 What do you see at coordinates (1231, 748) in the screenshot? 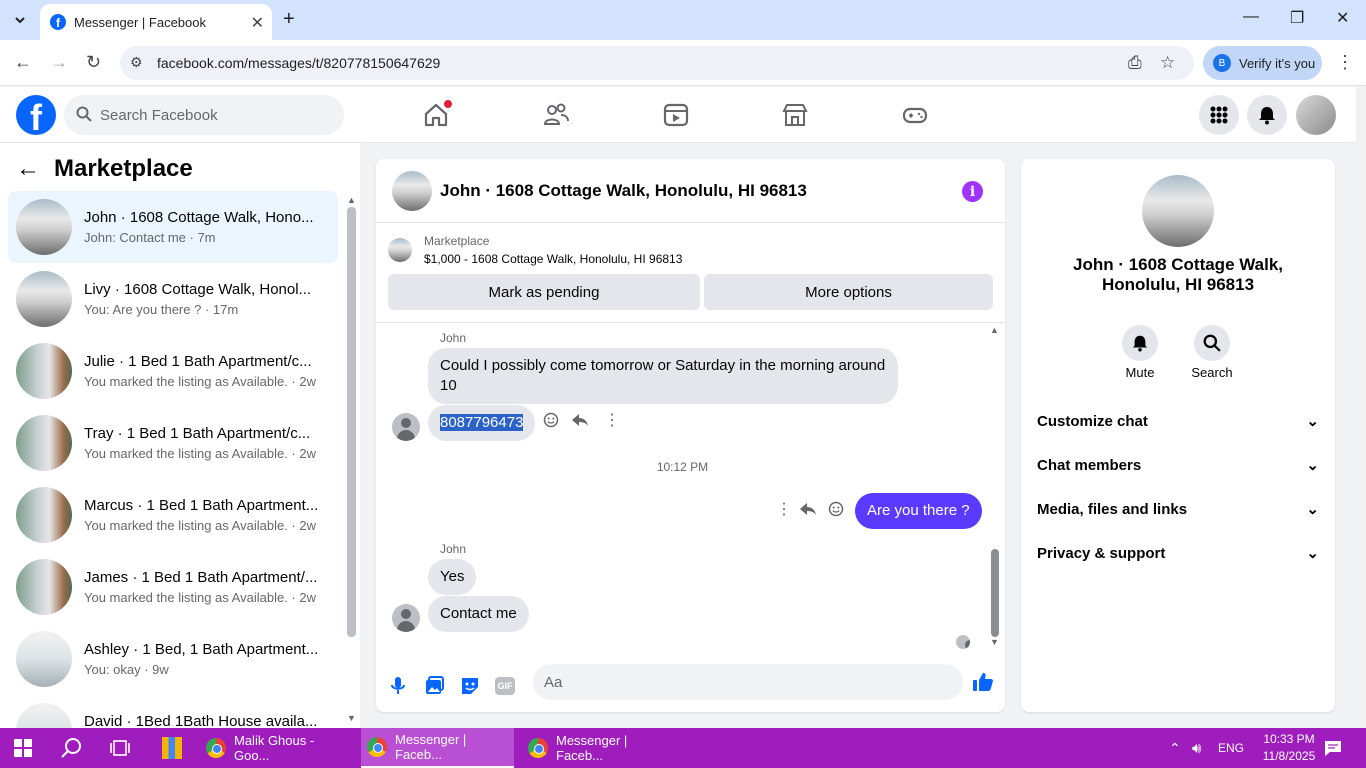
I see `language-indicator: ENG` at bounding box center [1231, 748].